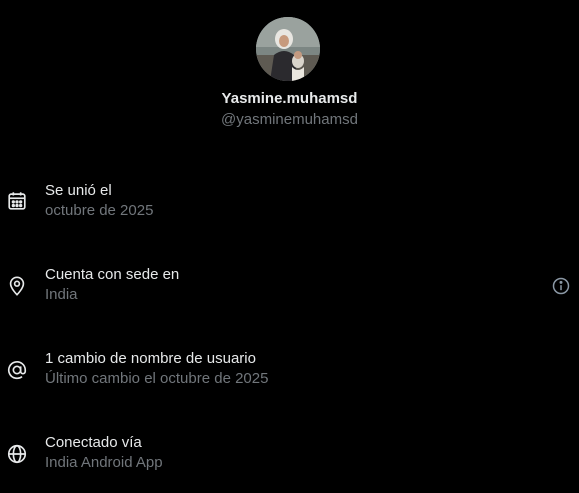 Image resolution: width=579 pixels, height=493 pixels. Describe the element at coordinates (17, 201) in the screenshot. I see `calendar-icon` at that location.